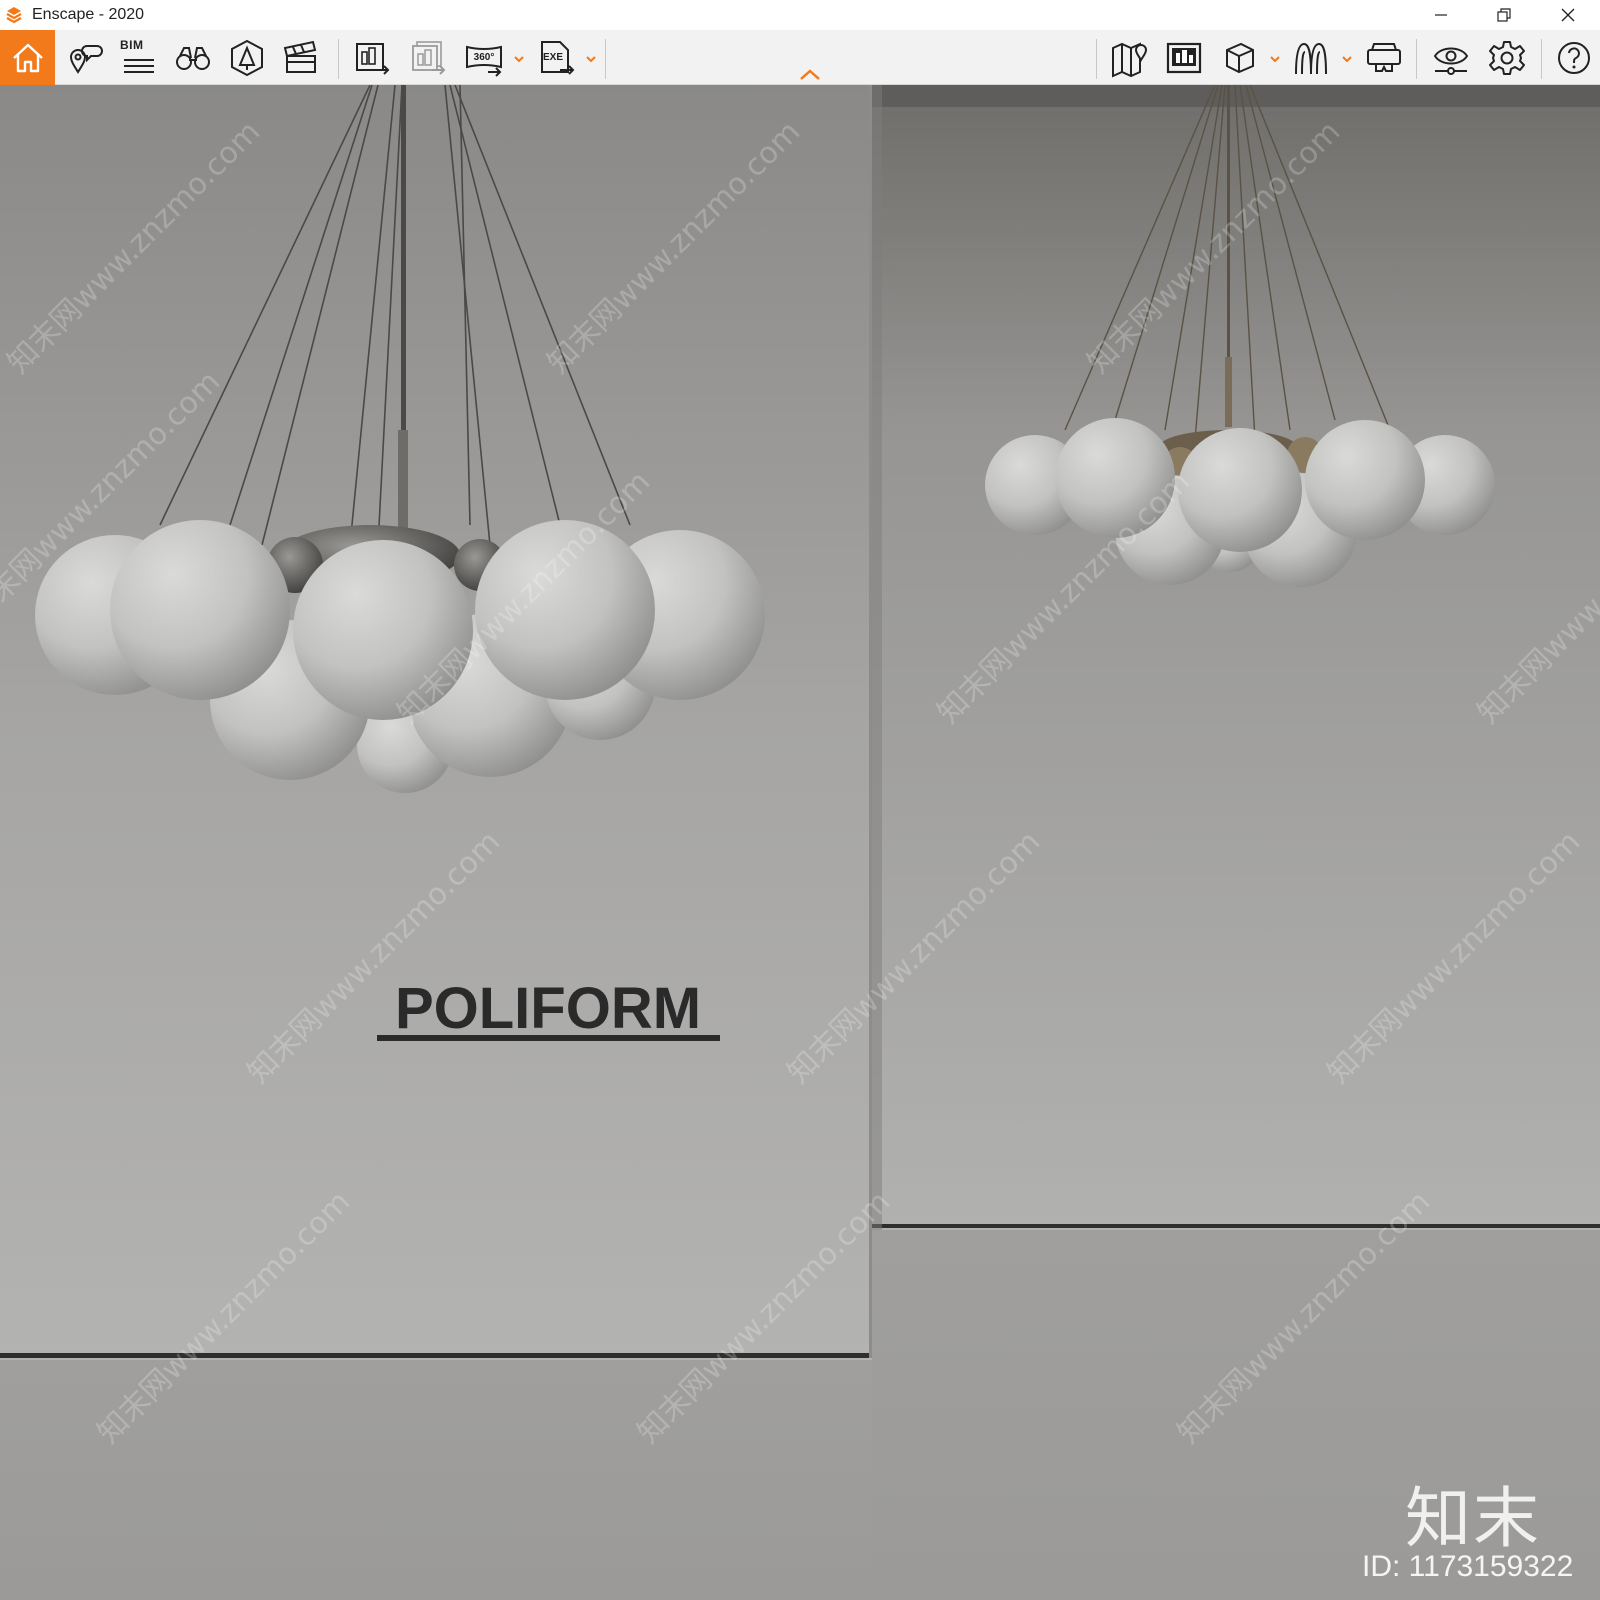  I want to click on render-image-button, so click(372, 57).